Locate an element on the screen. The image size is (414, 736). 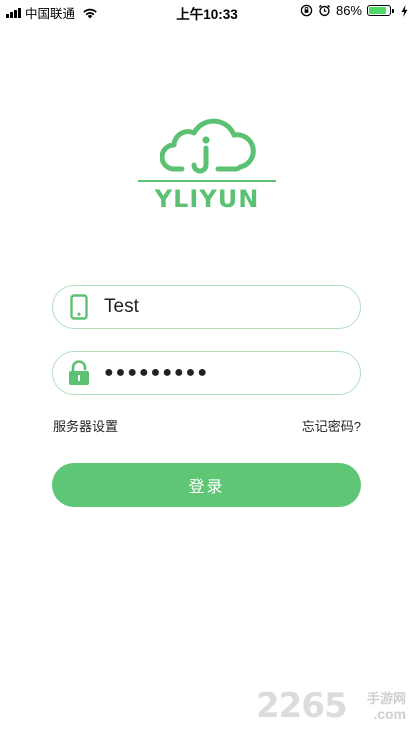
site-watermark: 2265 手游网 .com is located at coordinates (331, 704).